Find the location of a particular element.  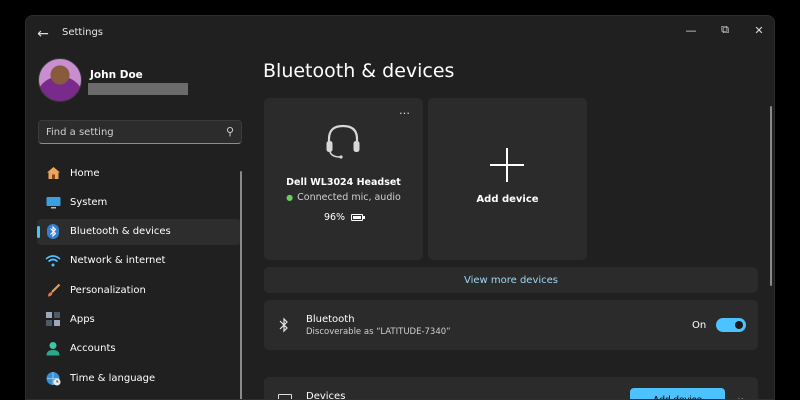

sidebar-scrollbar is located at coordinates (241, 285).